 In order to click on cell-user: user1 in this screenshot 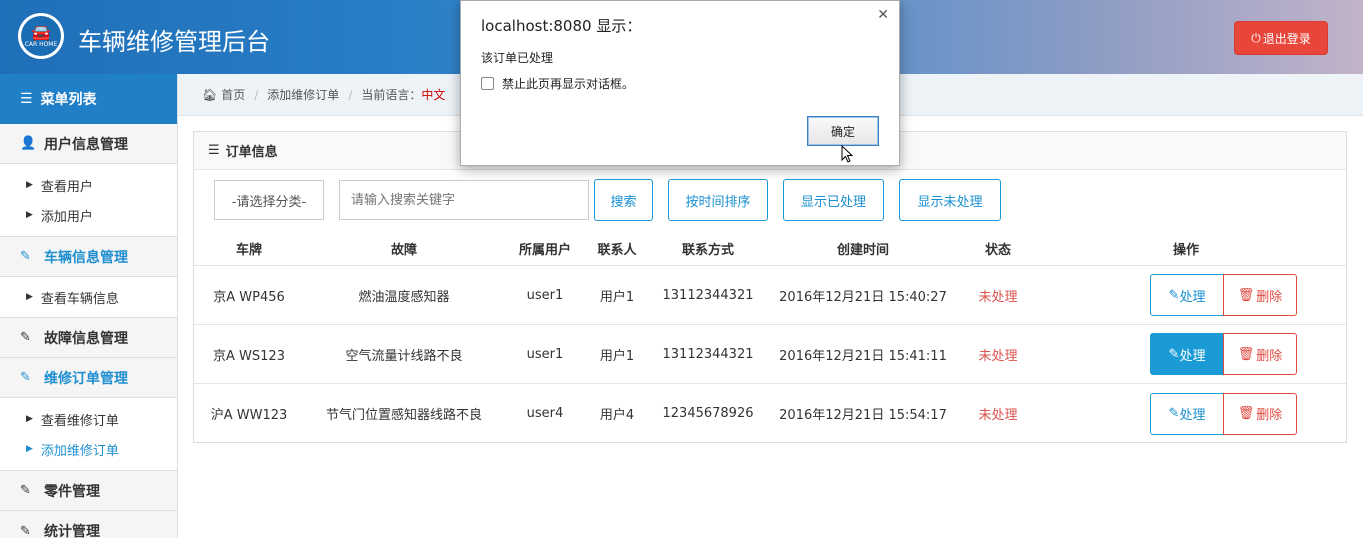, I will do `click(545, 354)`.